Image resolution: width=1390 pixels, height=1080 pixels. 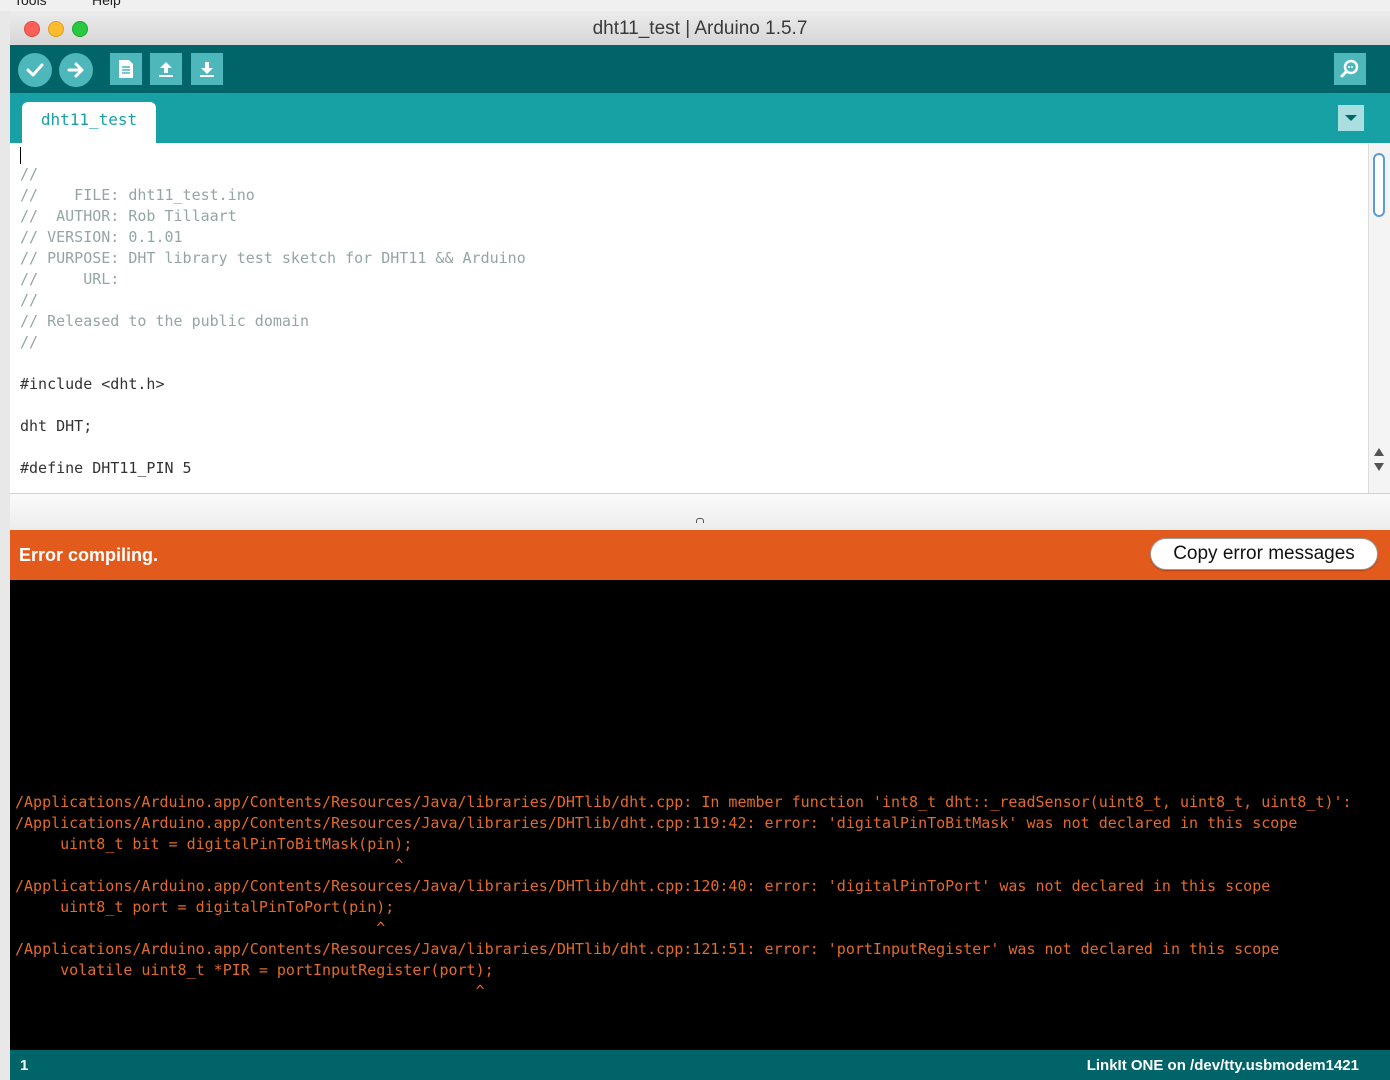 What do you see at coordinates (700, 1065) in the screenshot?
I see `footer-bar: 1 LinkIt ONE on /dev/tty.usbmodem1421` at bounding box center [700, 1065].